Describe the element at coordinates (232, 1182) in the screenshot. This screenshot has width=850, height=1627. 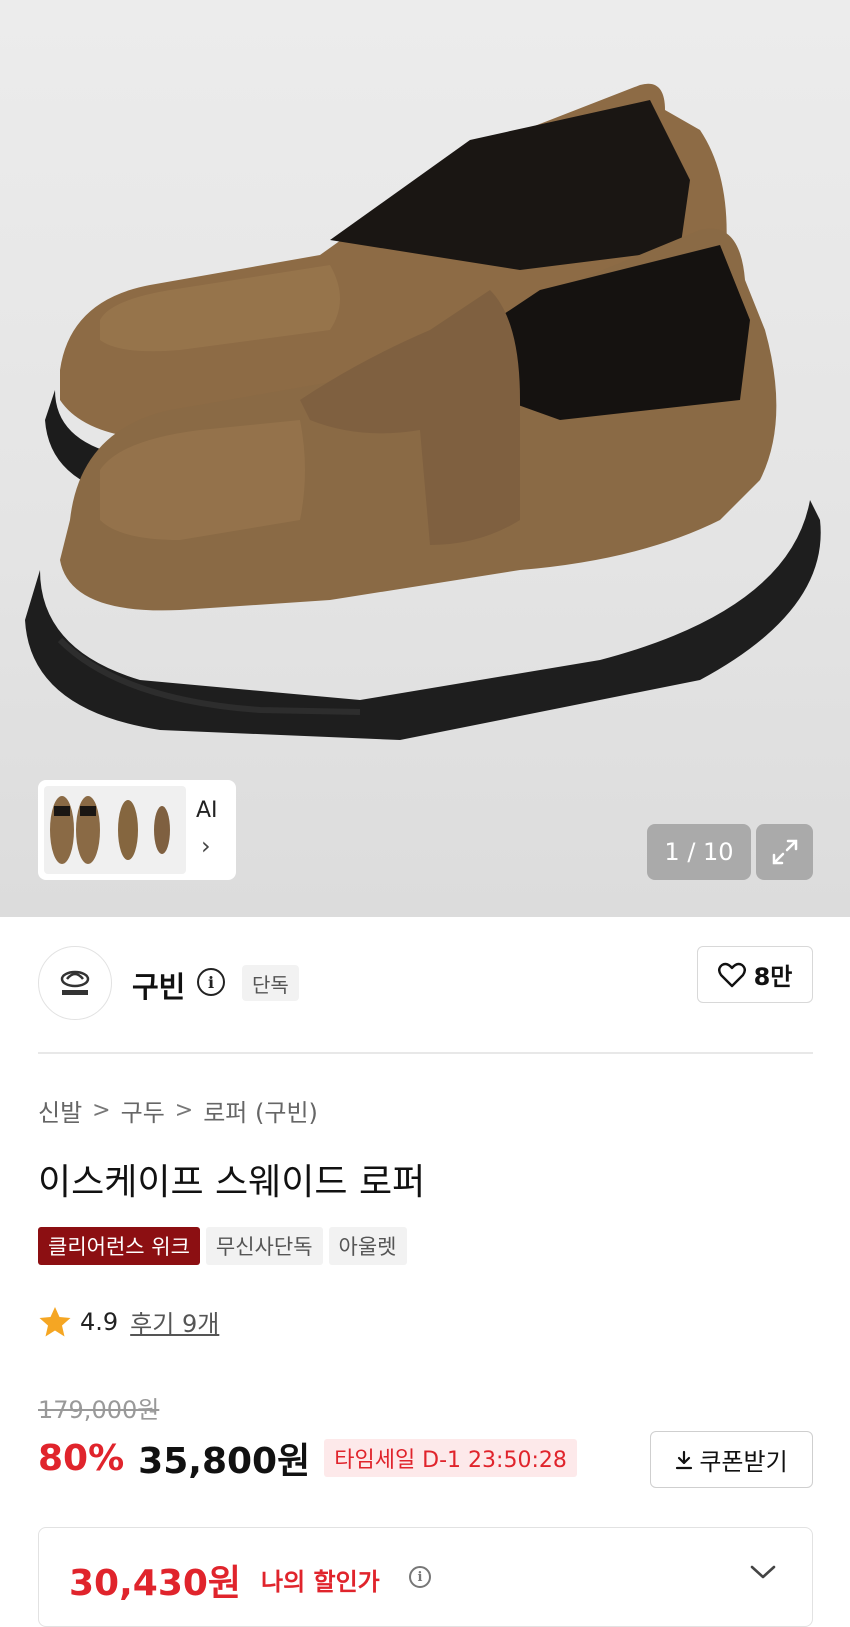
I see `product-title: 이스케이프 스웨이드 로퍼` at that location.